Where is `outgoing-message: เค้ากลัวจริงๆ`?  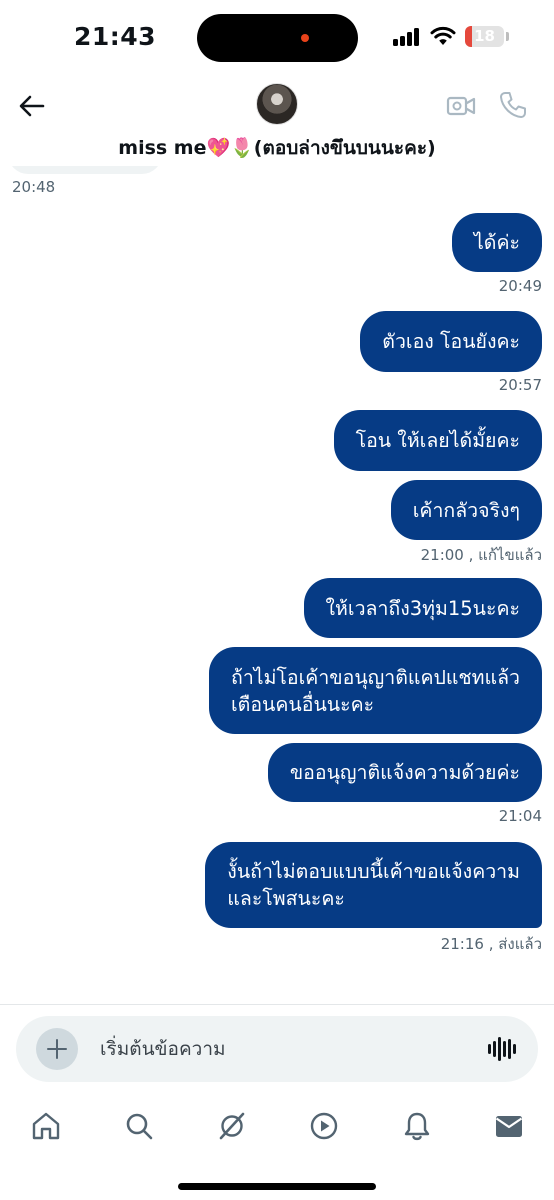
outgoing-message: เค้ากลัวจริงๆ is located at coordinates (466, 510).